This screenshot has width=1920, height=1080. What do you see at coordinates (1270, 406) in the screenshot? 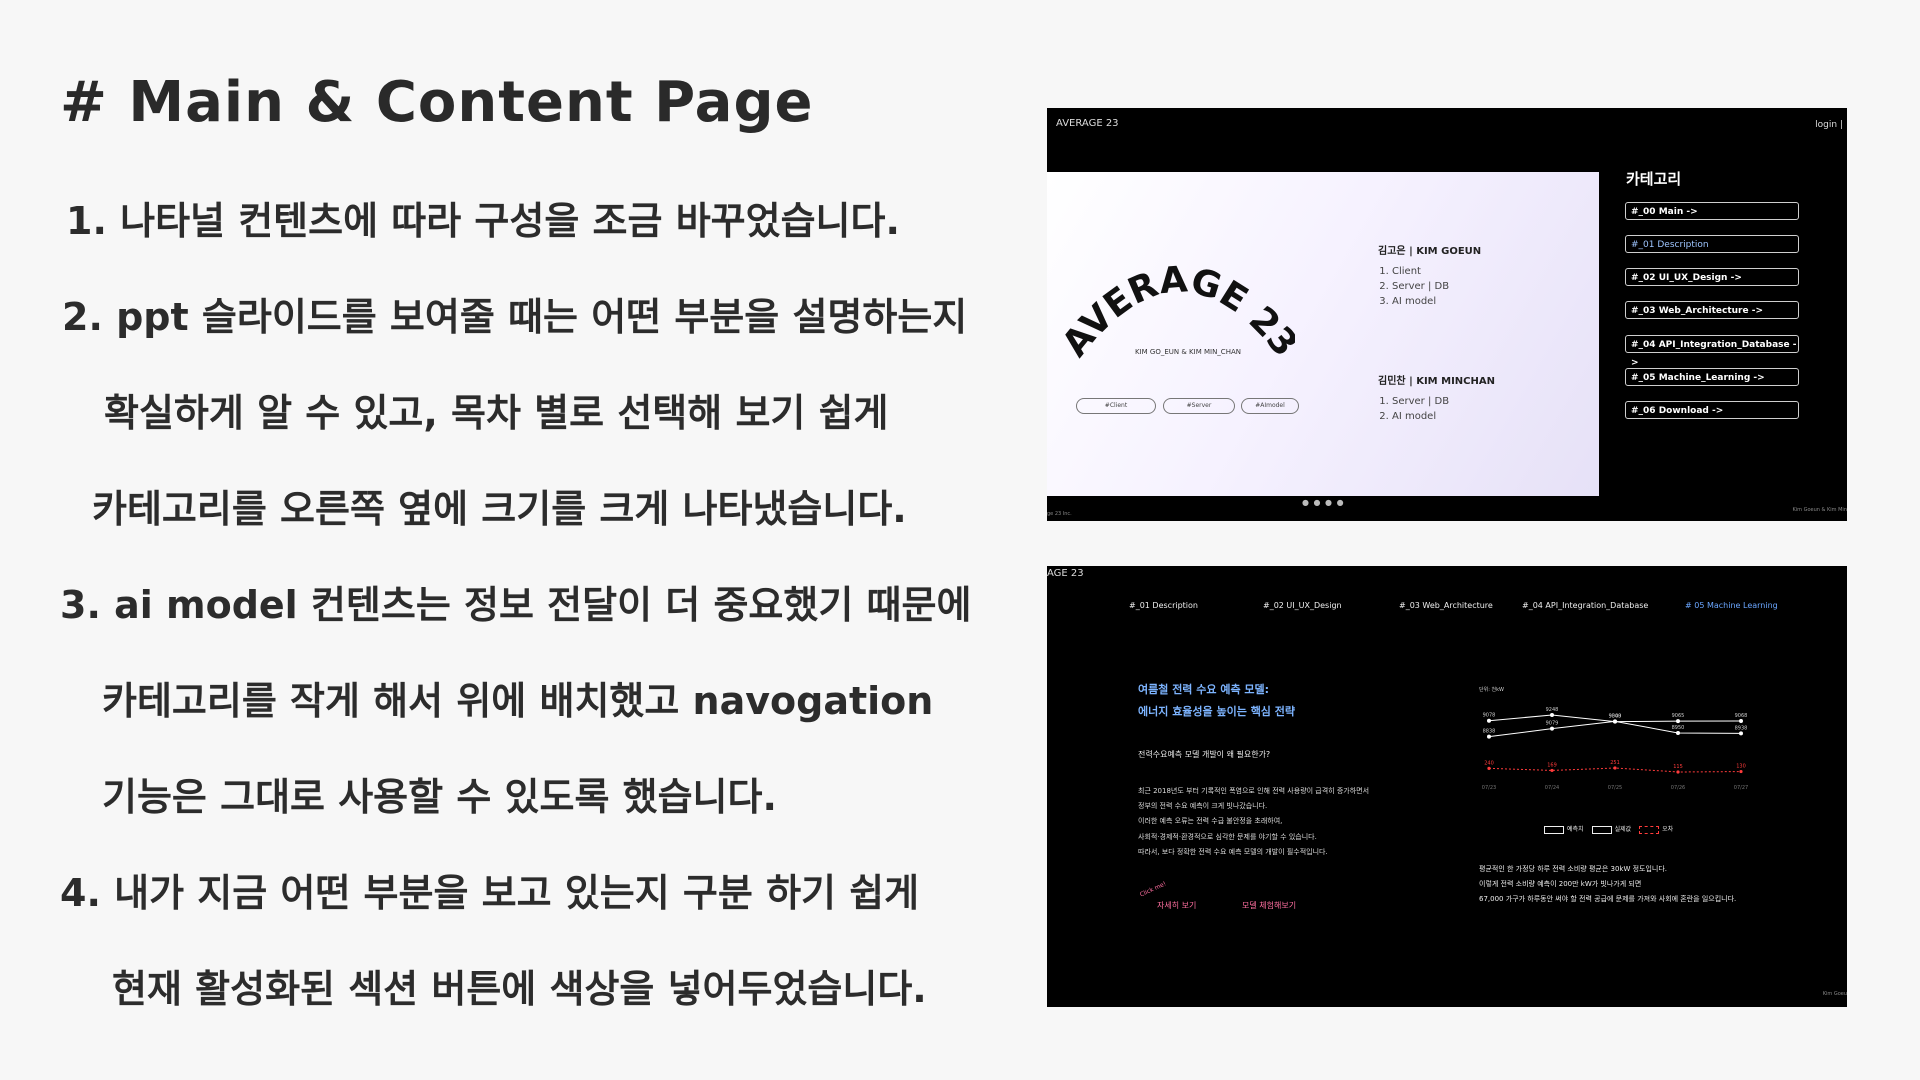
I see `tag-aimodel: #AImodel` at bounding box center [1270, 406].